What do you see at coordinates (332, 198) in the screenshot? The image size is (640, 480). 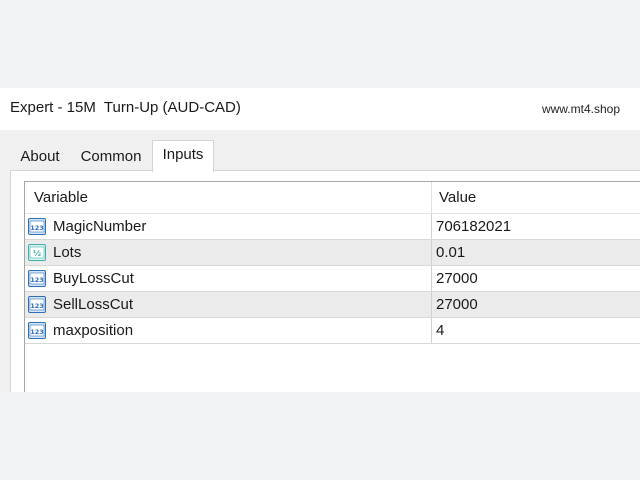 I see `table-header: Variable Value` at bounding box center [332, 198].